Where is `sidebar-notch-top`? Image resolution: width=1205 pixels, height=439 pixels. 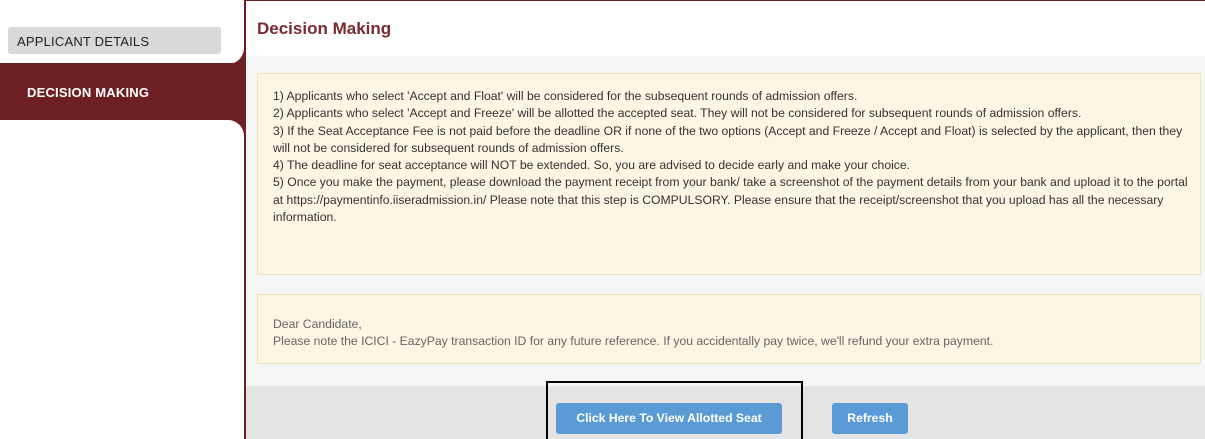 sidebar-notch-top is located at coordinates (235, 56).